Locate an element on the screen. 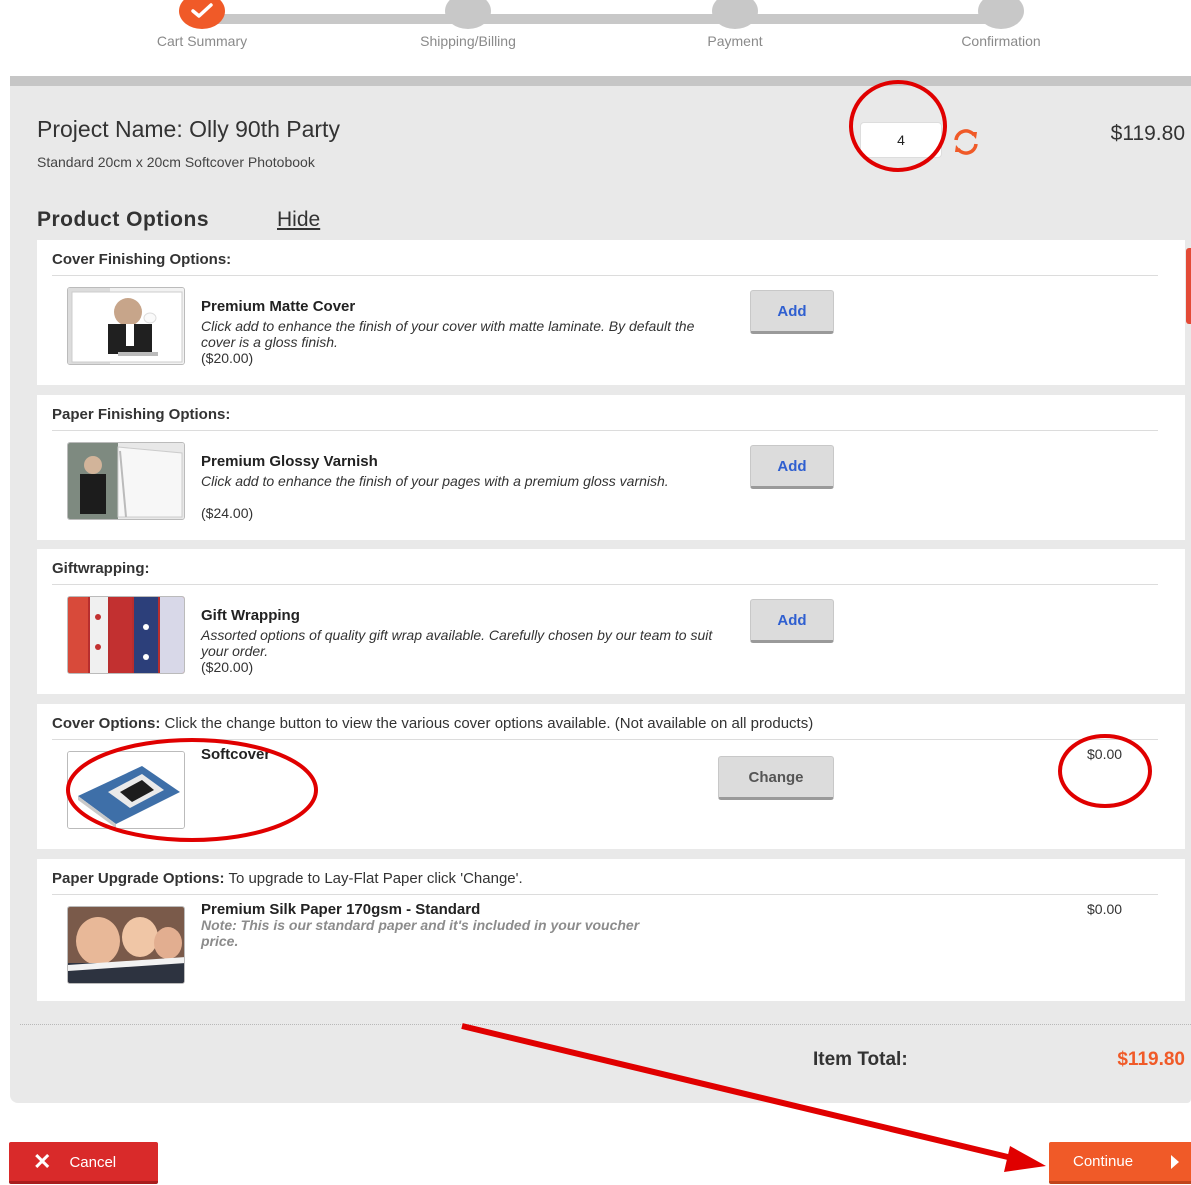  scroll-indicator is located at coordinates (1188, 286).